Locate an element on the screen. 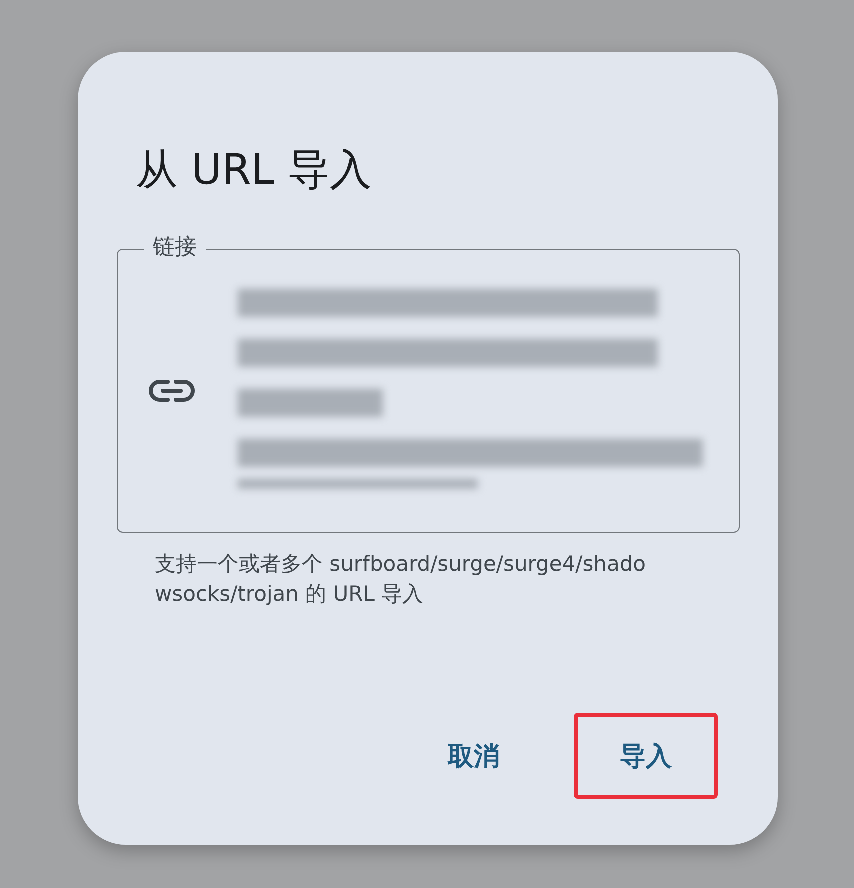 The width and height of the screenshot is (854, 888). dialog-title: 从 URL 导入 is located at coordinates (255, 170).